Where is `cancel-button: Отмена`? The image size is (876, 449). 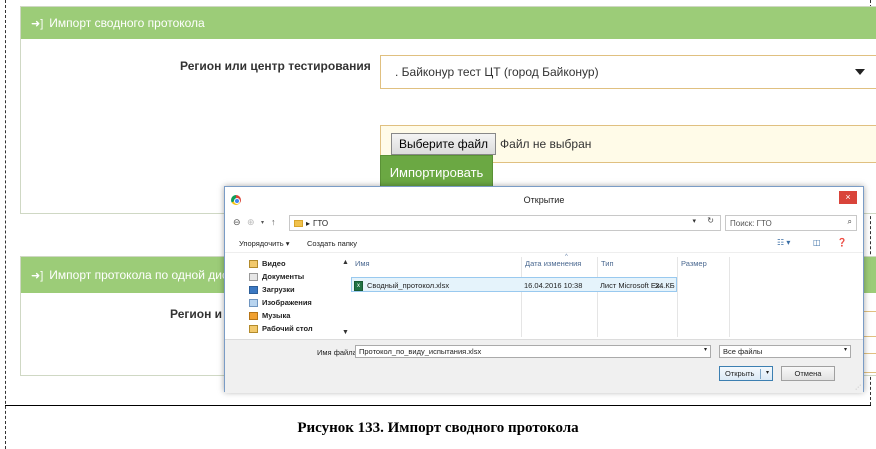 cancel-button: Отмена is located at coordinates (808, 373).